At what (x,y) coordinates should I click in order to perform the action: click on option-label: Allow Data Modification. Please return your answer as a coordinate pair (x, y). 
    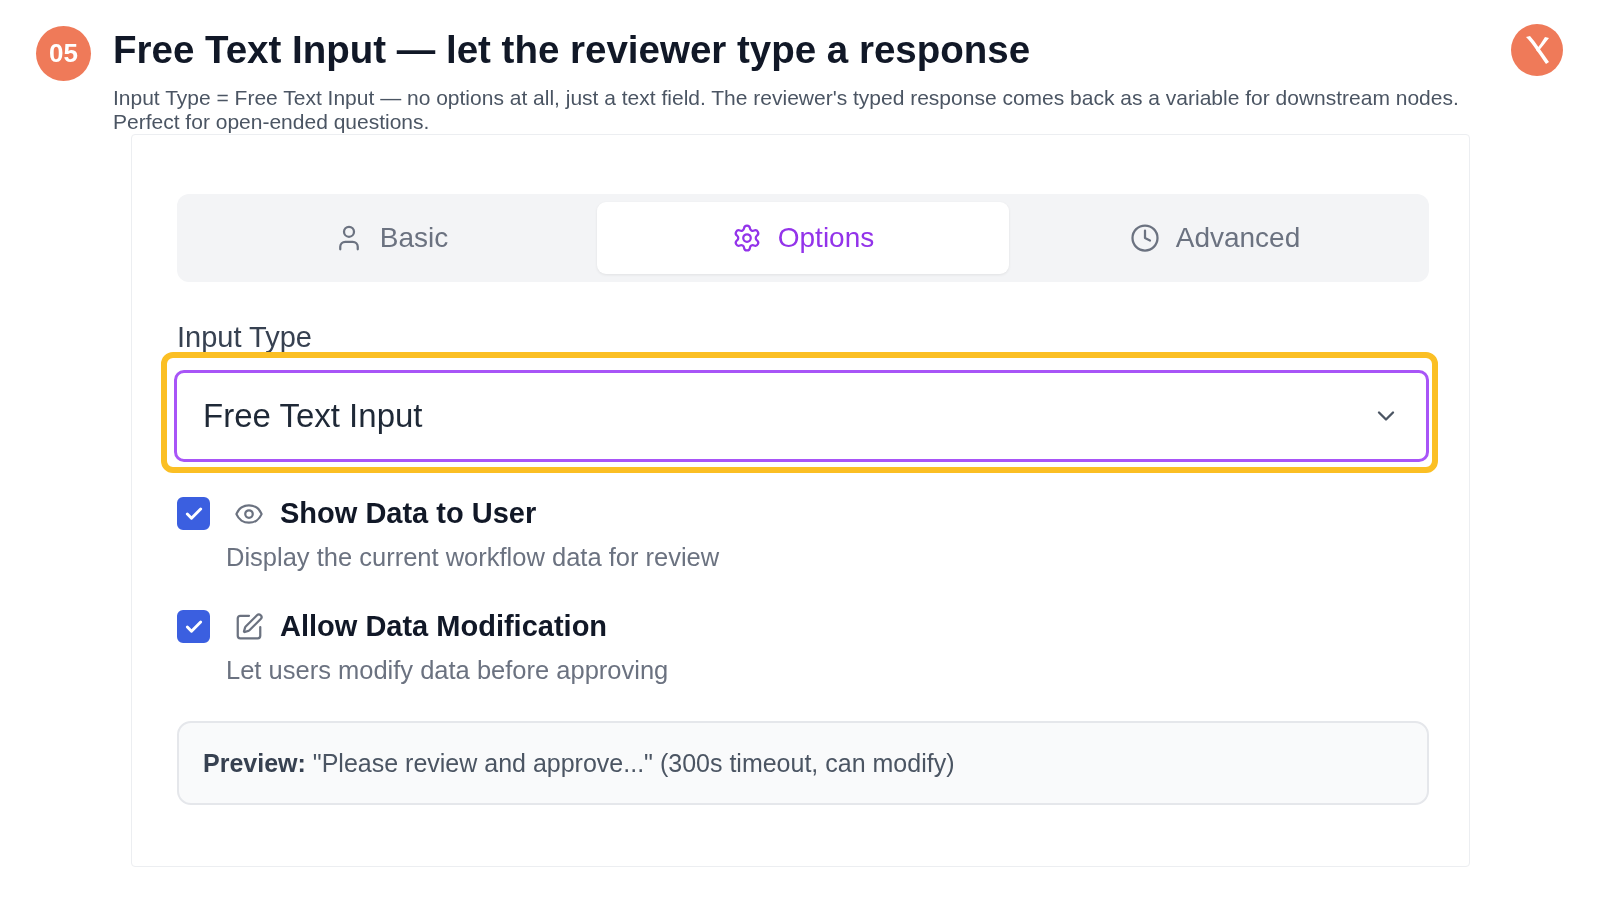
    Looking at the image, I should click on (444, 626).